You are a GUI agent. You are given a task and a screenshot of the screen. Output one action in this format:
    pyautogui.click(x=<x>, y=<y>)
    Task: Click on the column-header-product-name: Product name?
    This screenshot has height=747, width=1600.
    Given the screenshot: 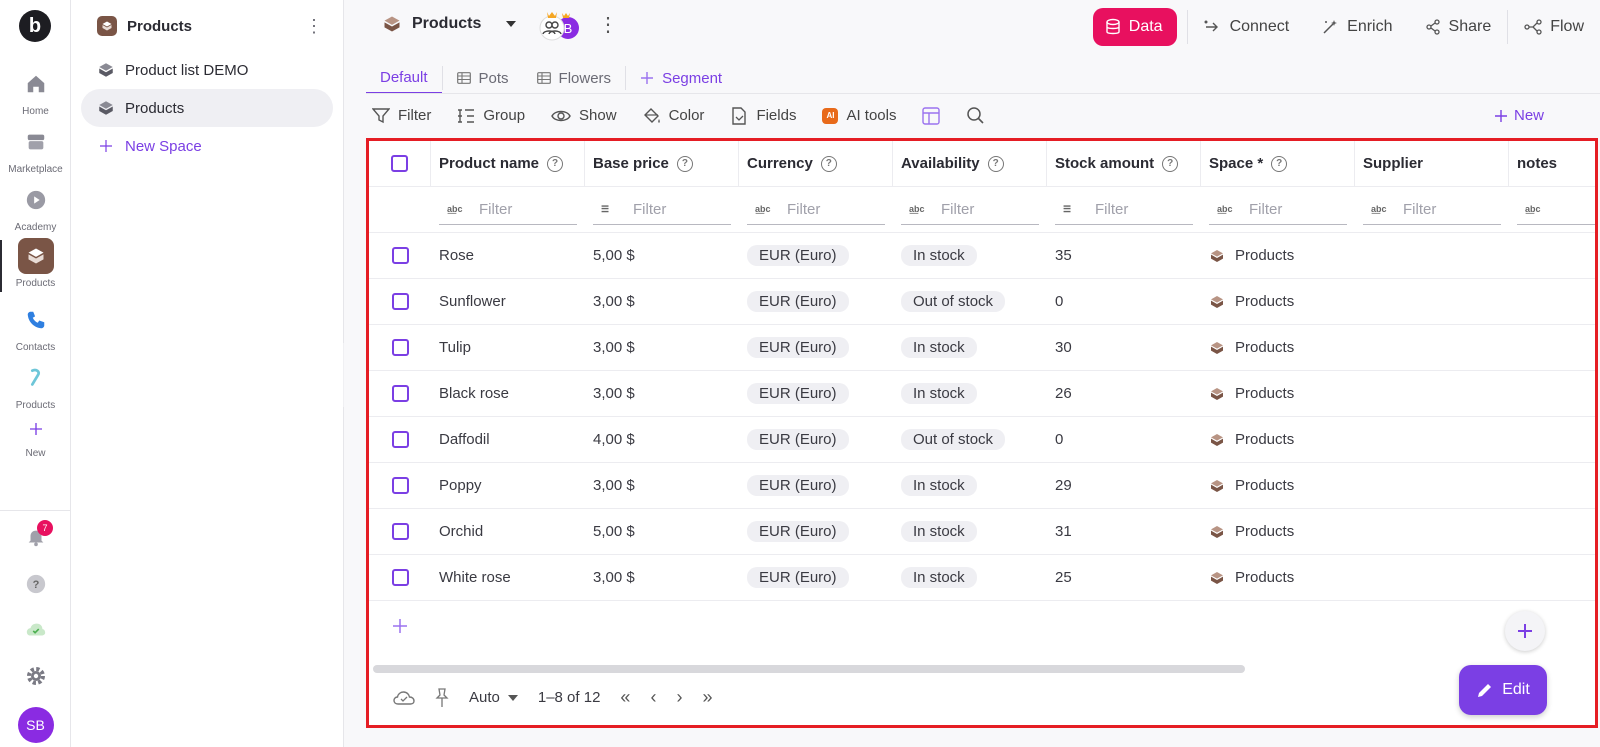 What is the action you would take?
    pyautogui.click(x=508, y=163)
    